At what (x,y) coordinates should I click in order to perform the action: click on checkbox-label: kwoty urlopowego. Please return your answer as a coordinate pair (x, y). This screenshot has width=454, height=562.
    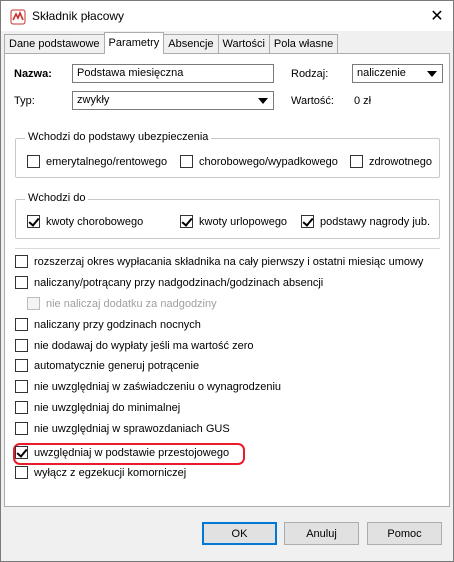
    Looking at the image, I should click on (243, 221).